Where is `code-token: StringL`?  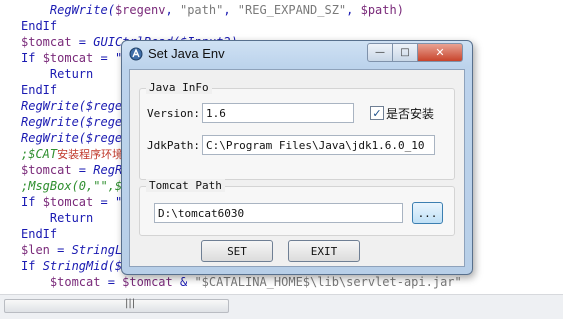
code-token: StringL is located at coordinates (97, 250).